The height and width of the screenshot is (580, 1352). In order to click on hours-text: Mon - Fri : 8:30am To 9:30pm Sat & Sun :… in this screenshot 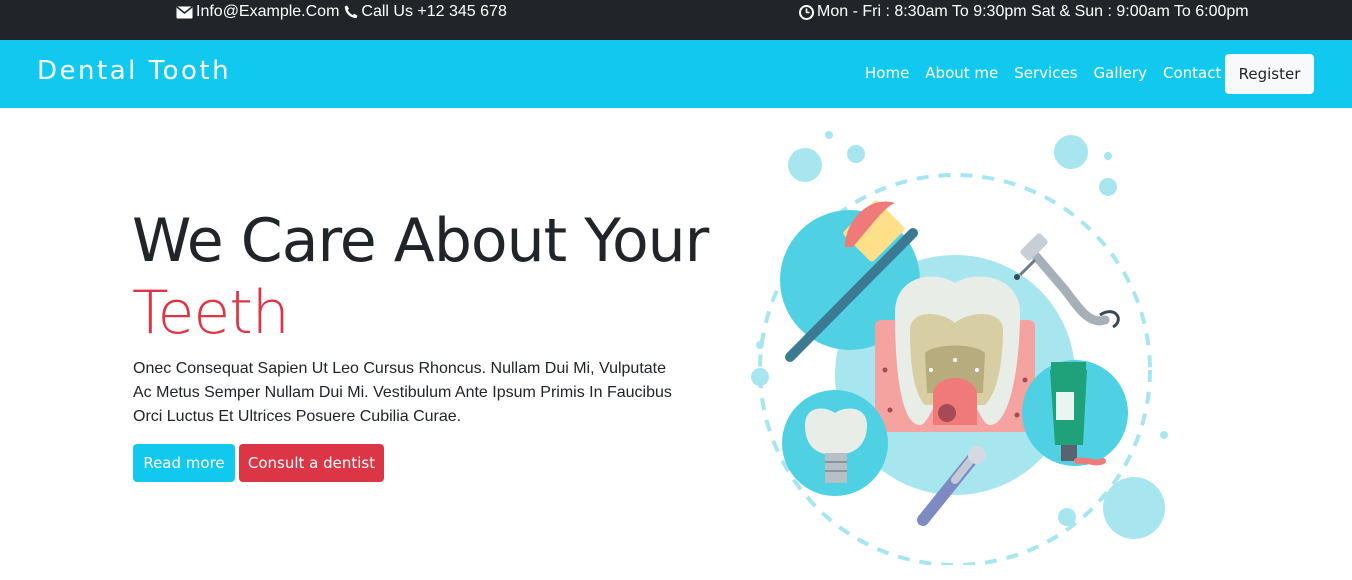, I will do `click(1033, 11)`.